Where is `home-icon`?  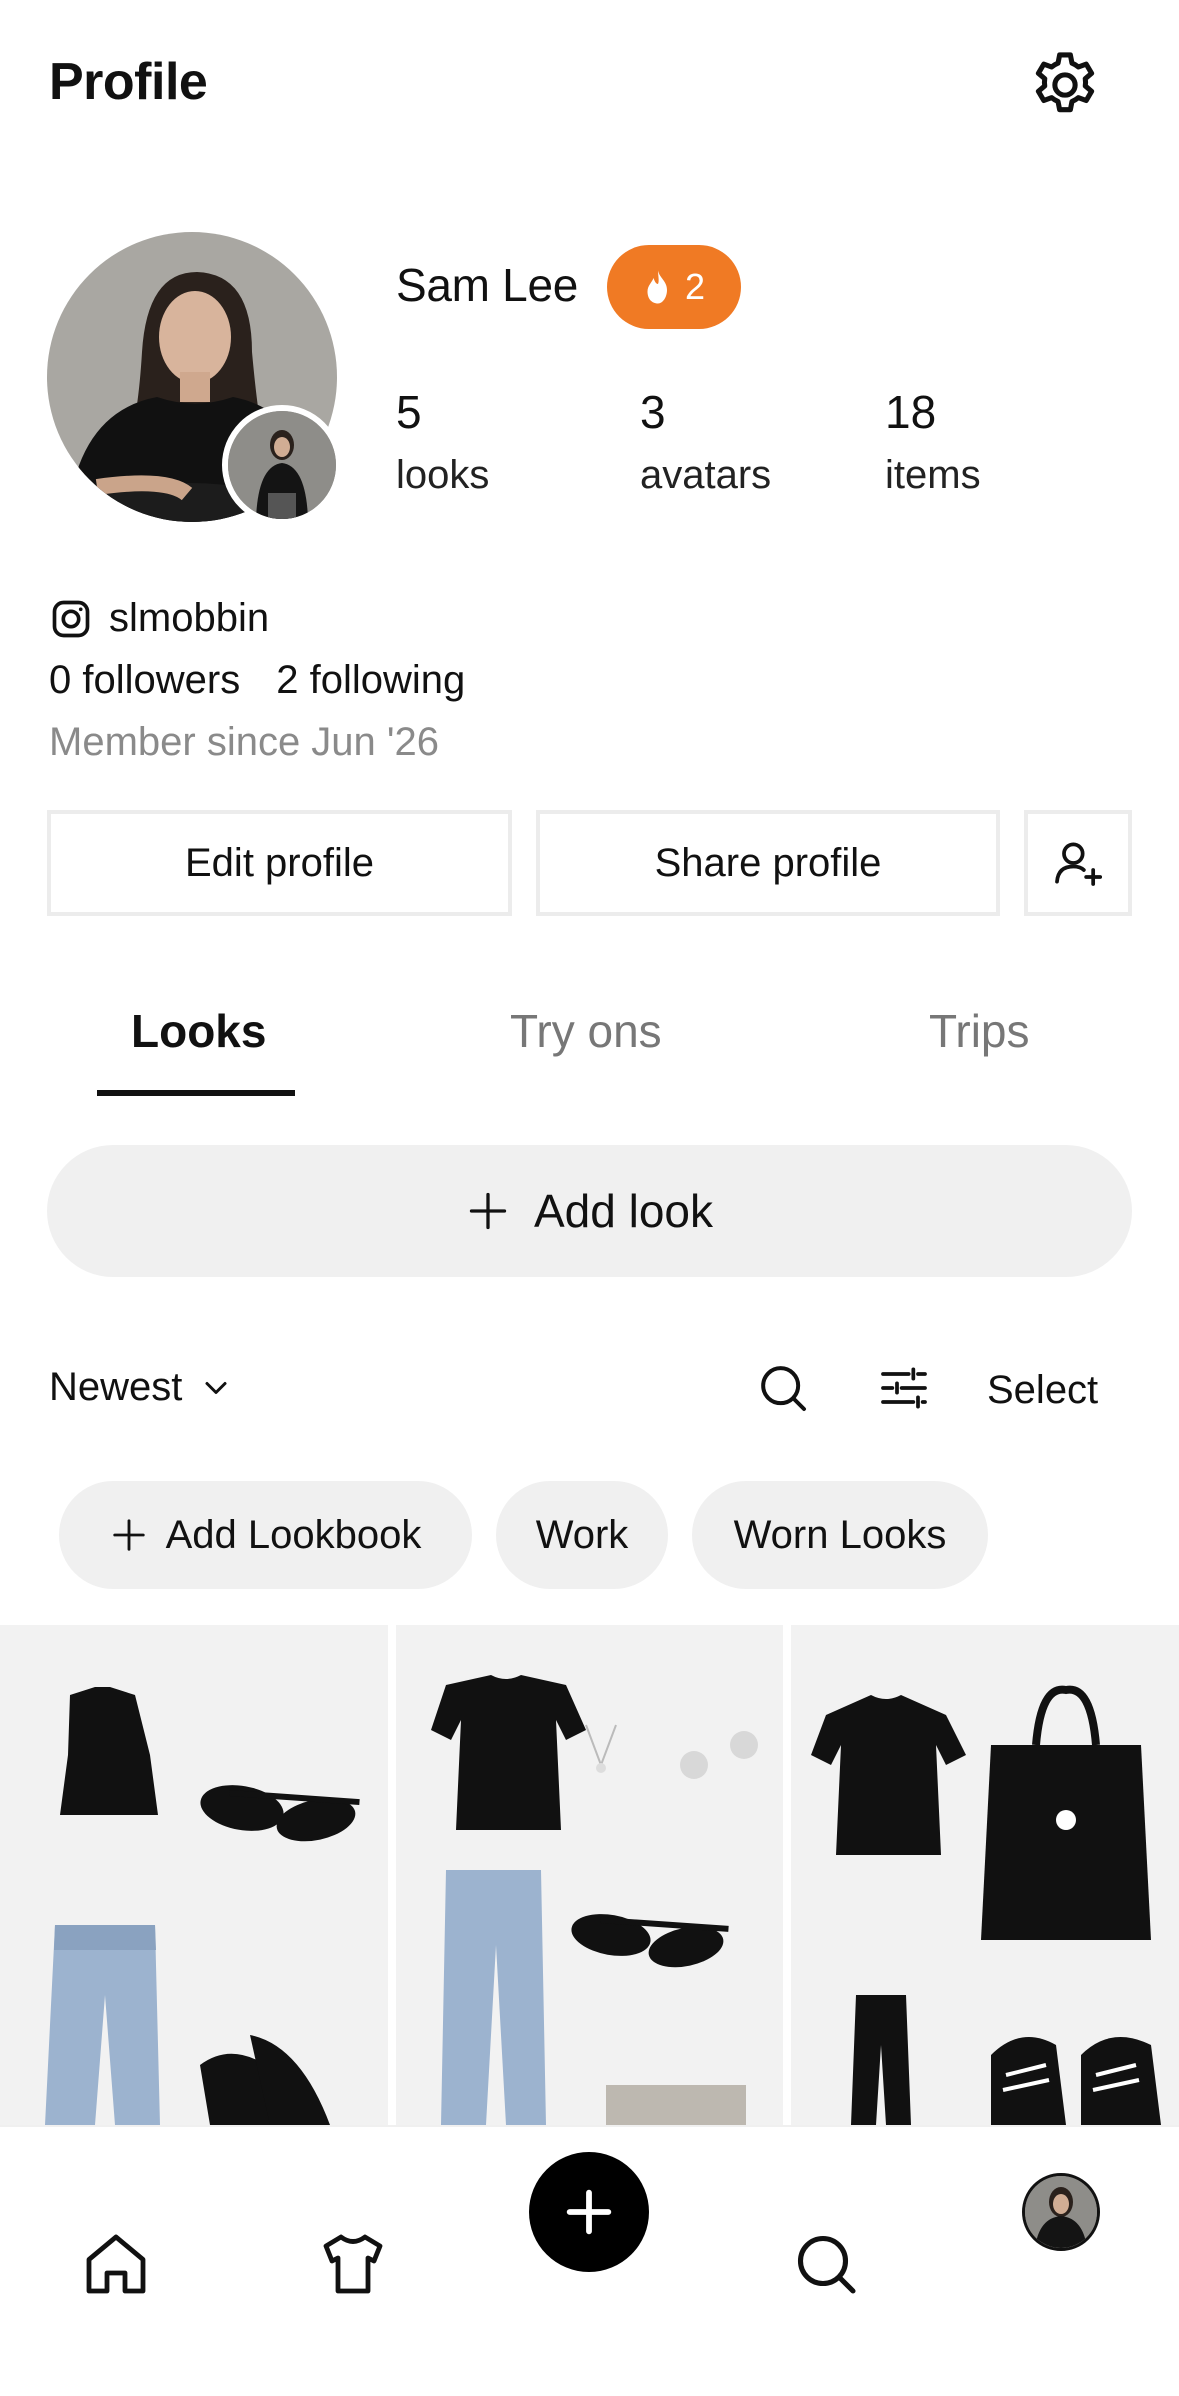 home-icon is located at coordinates (116, 2264).